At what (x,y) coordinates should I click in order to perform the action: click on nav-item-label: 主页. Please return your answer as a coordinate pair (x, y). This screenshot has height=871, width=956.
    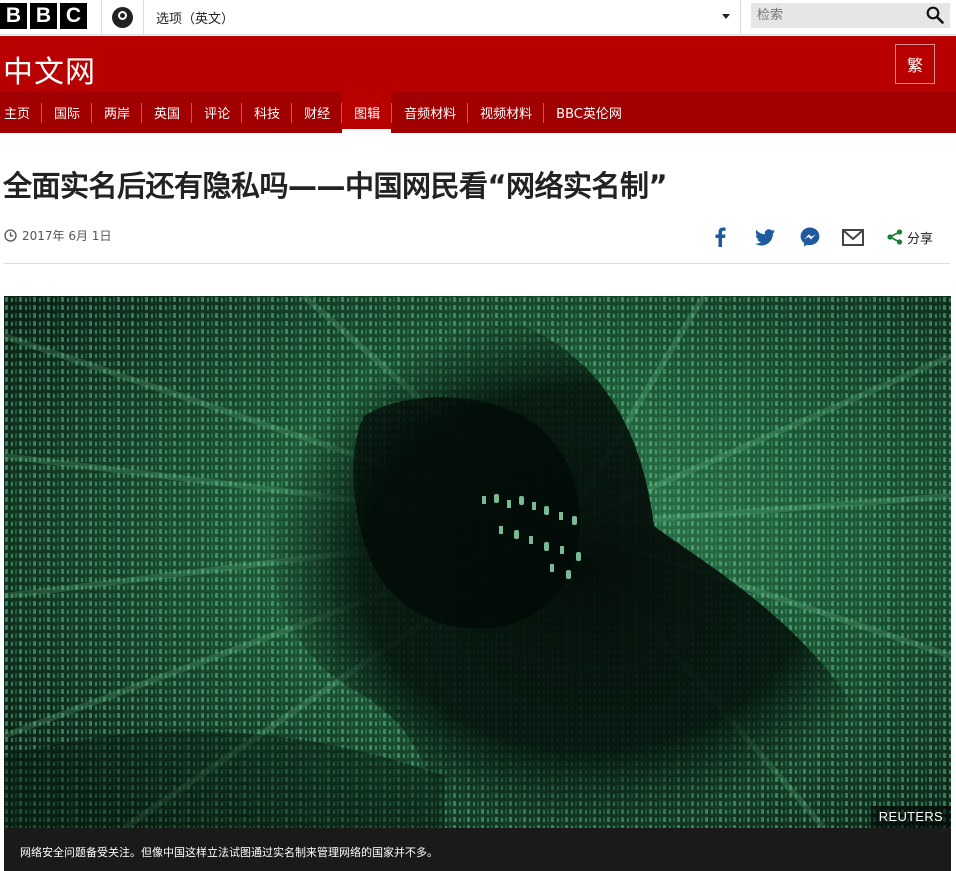
    Looking at the image, I should click on (17, 114).